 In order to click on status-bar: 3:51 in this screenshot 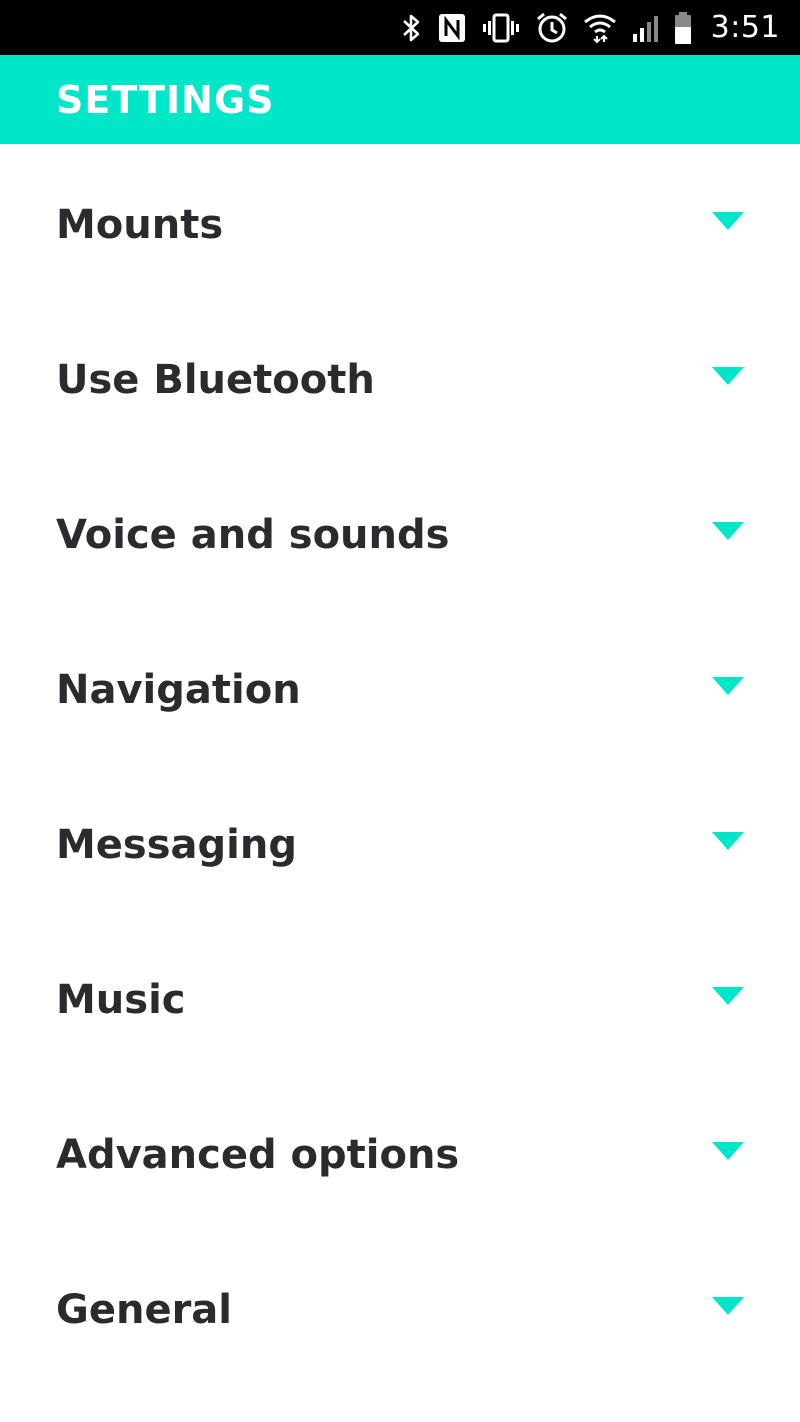, I will do `click(400, 27)`.